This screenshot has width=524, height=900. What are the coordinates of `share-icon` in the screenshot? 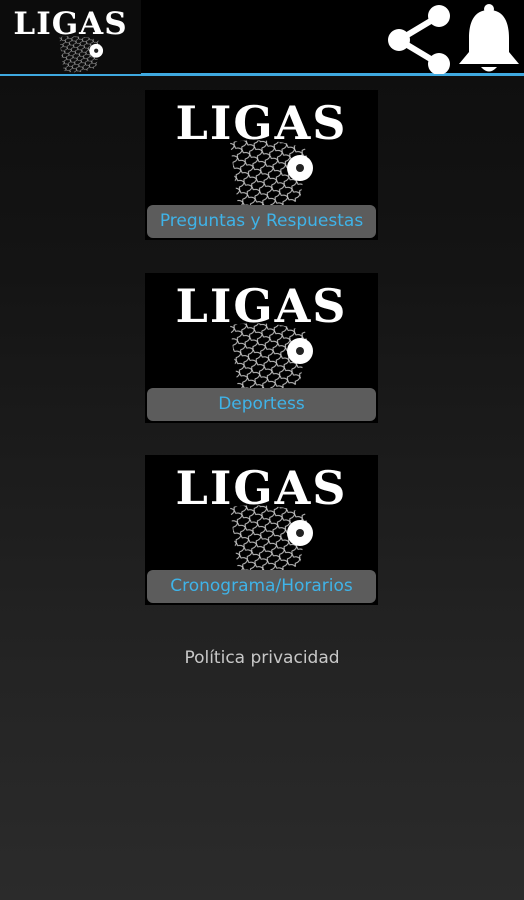 It's located at (419, 40).